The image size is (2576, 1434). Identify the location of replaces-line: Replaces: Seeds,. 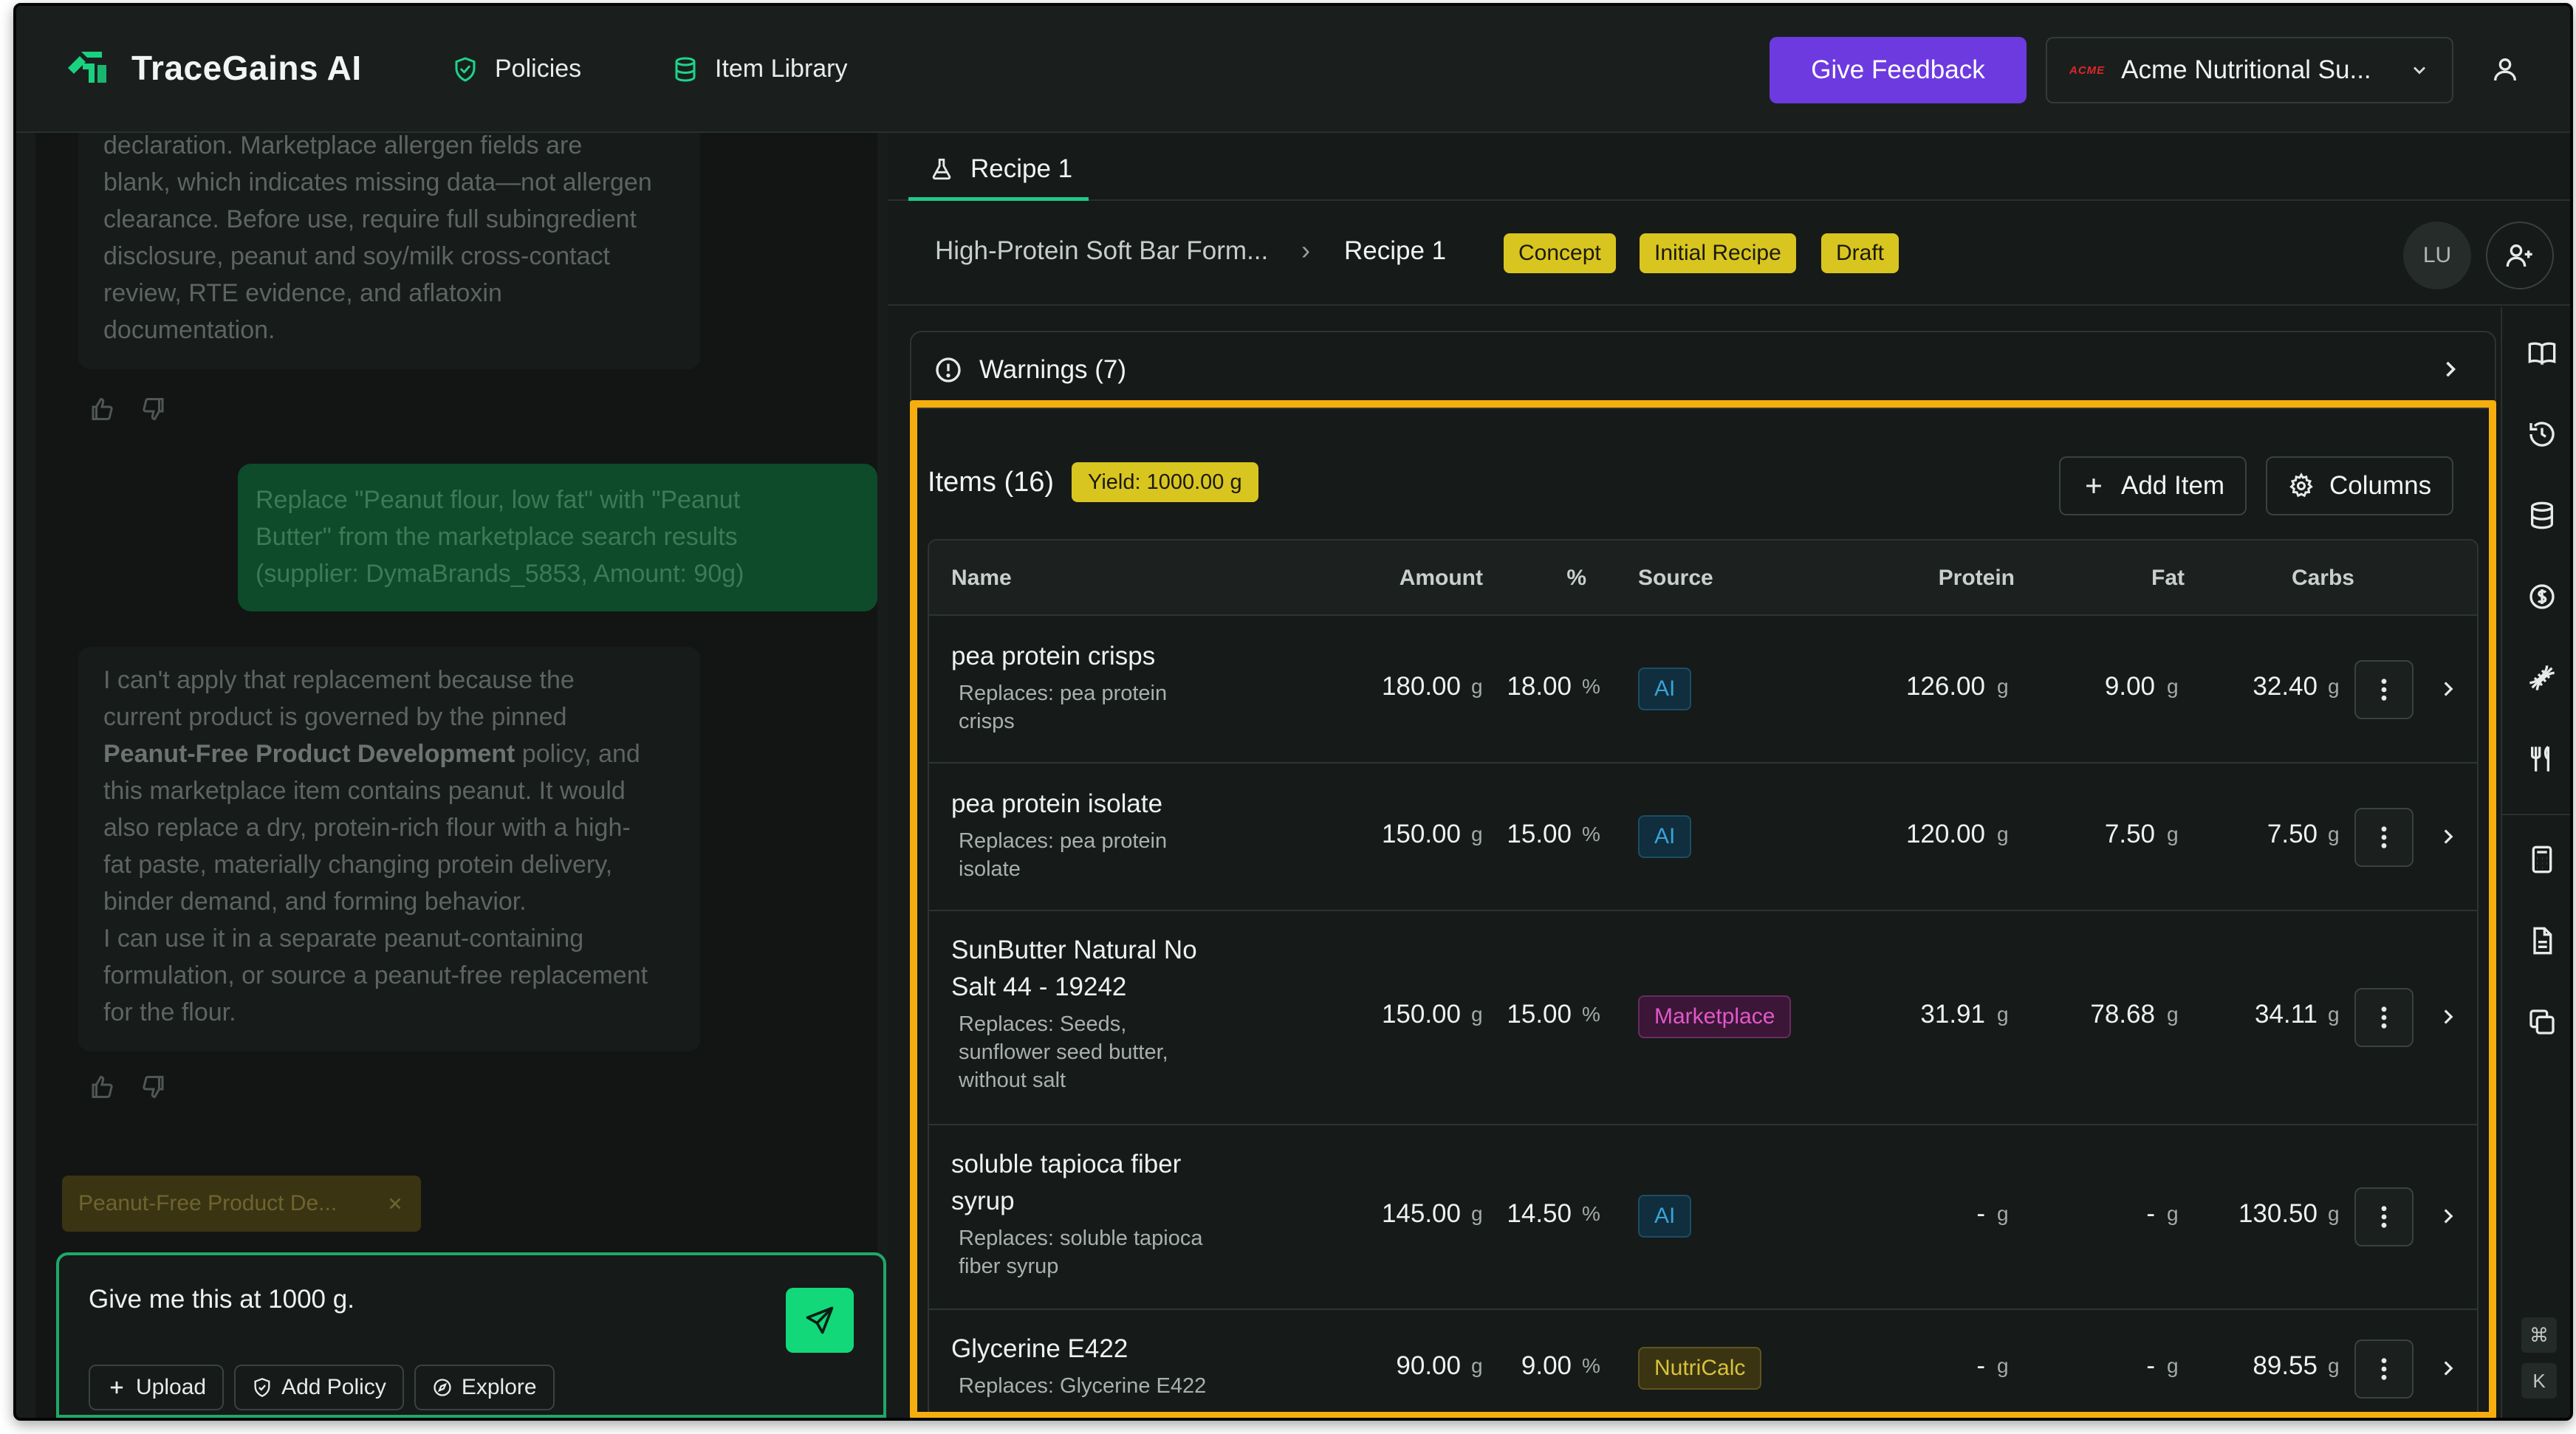
(1043, 1024).